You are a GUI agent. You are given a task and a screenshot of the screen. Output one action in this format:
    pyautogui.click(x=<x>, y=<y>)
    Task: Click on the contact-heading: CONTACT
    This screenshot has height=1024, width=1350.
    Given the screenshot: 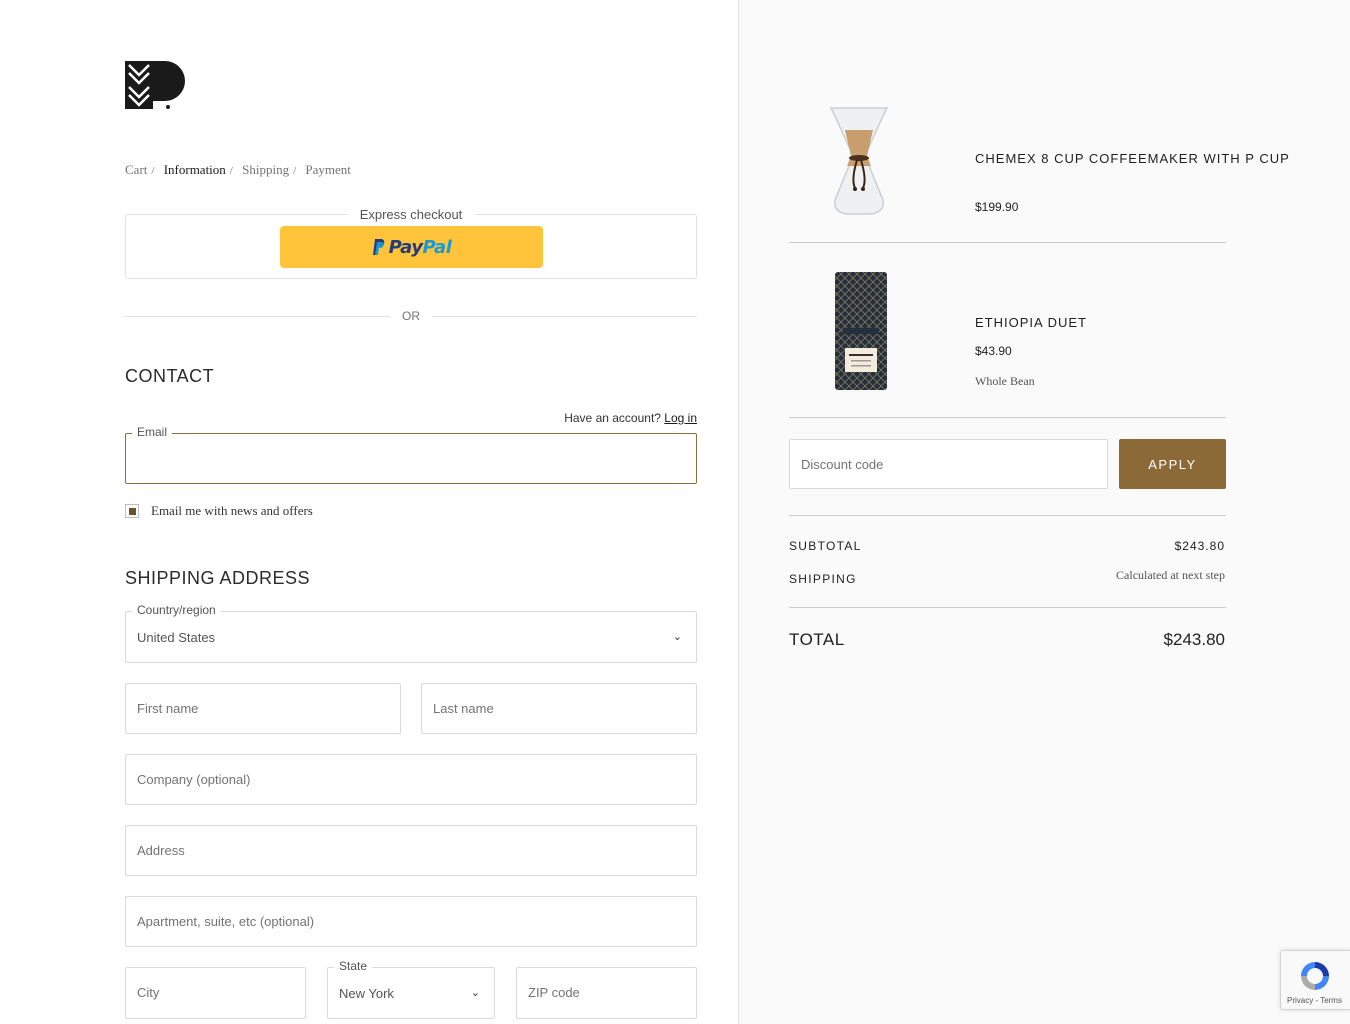 What is the action you would take?
    pyautogui.click(x=170, y=376)
    